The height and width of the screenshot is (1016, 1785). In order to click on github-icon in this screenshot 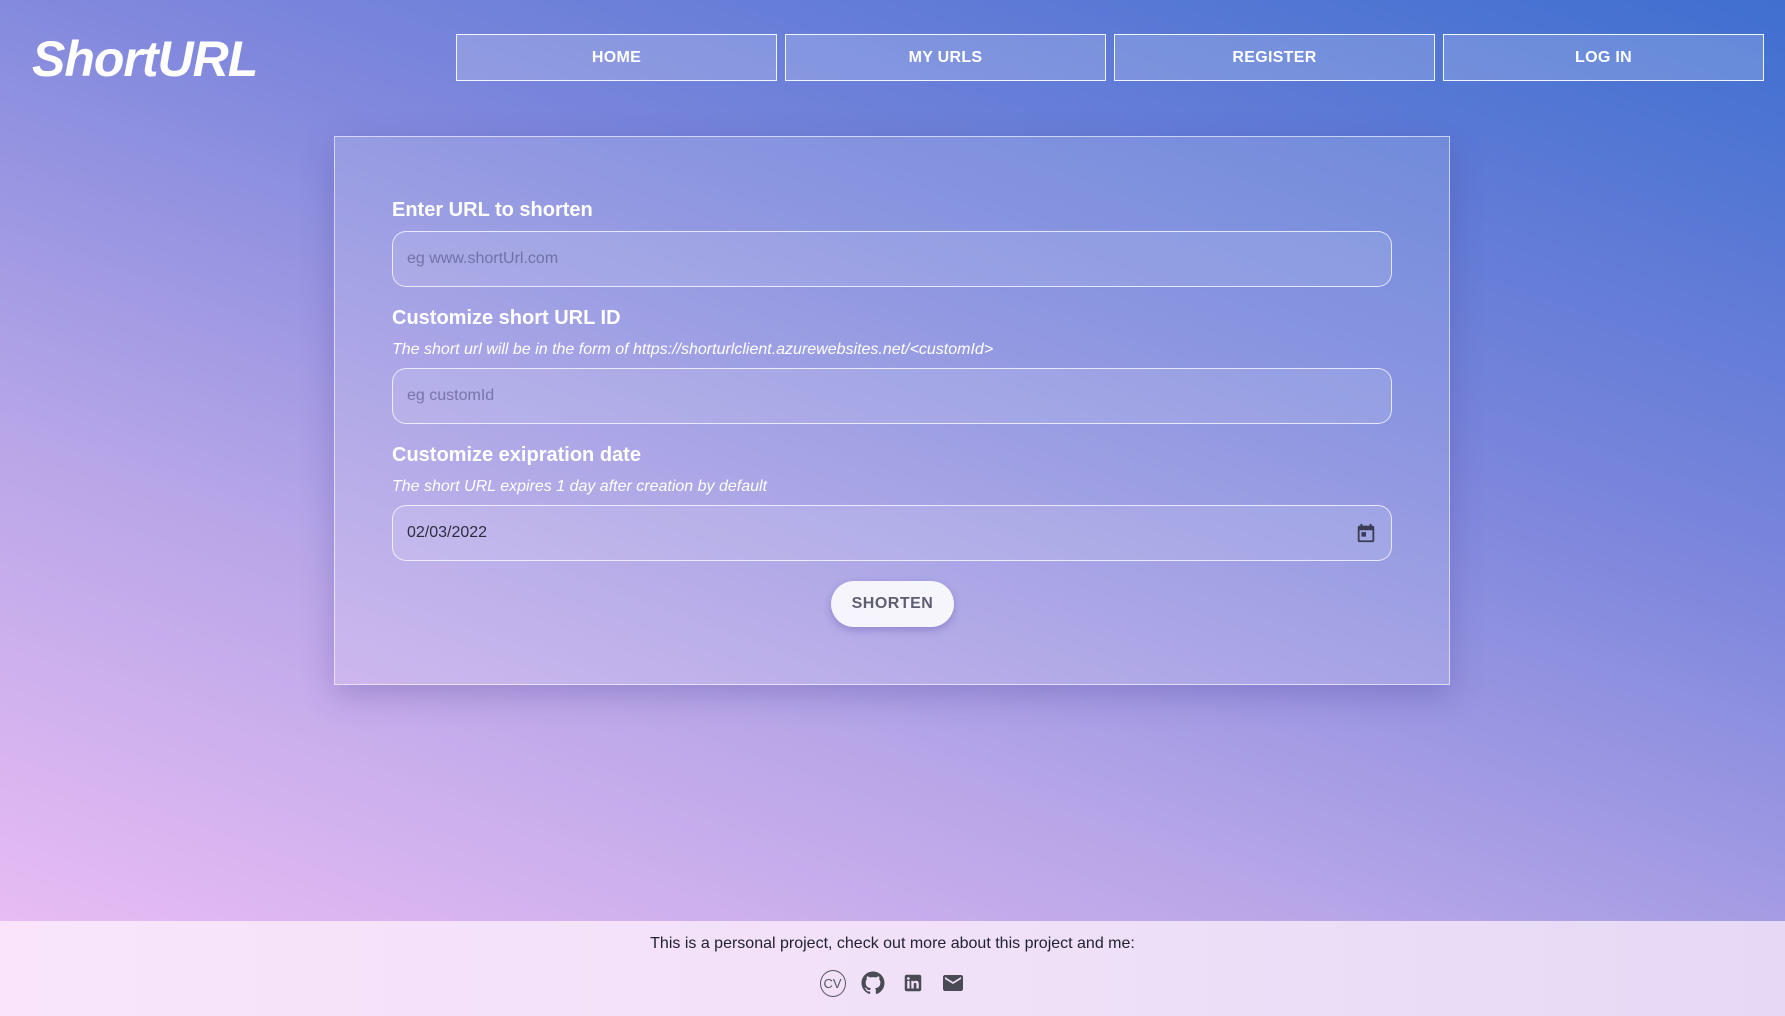, I will do `click(872, 983)`.